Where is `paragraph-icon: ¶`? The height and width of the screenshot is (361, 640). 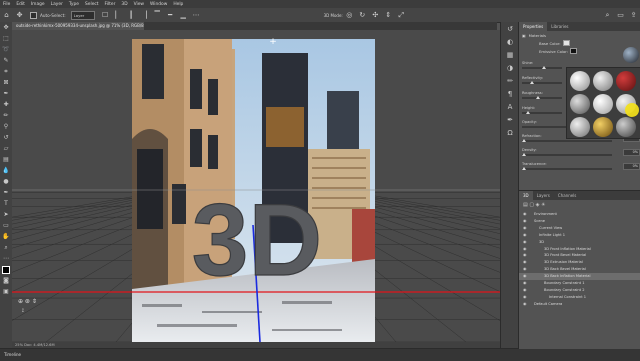 paragraph-icon: ¶ is located at coordinates (510, 93).